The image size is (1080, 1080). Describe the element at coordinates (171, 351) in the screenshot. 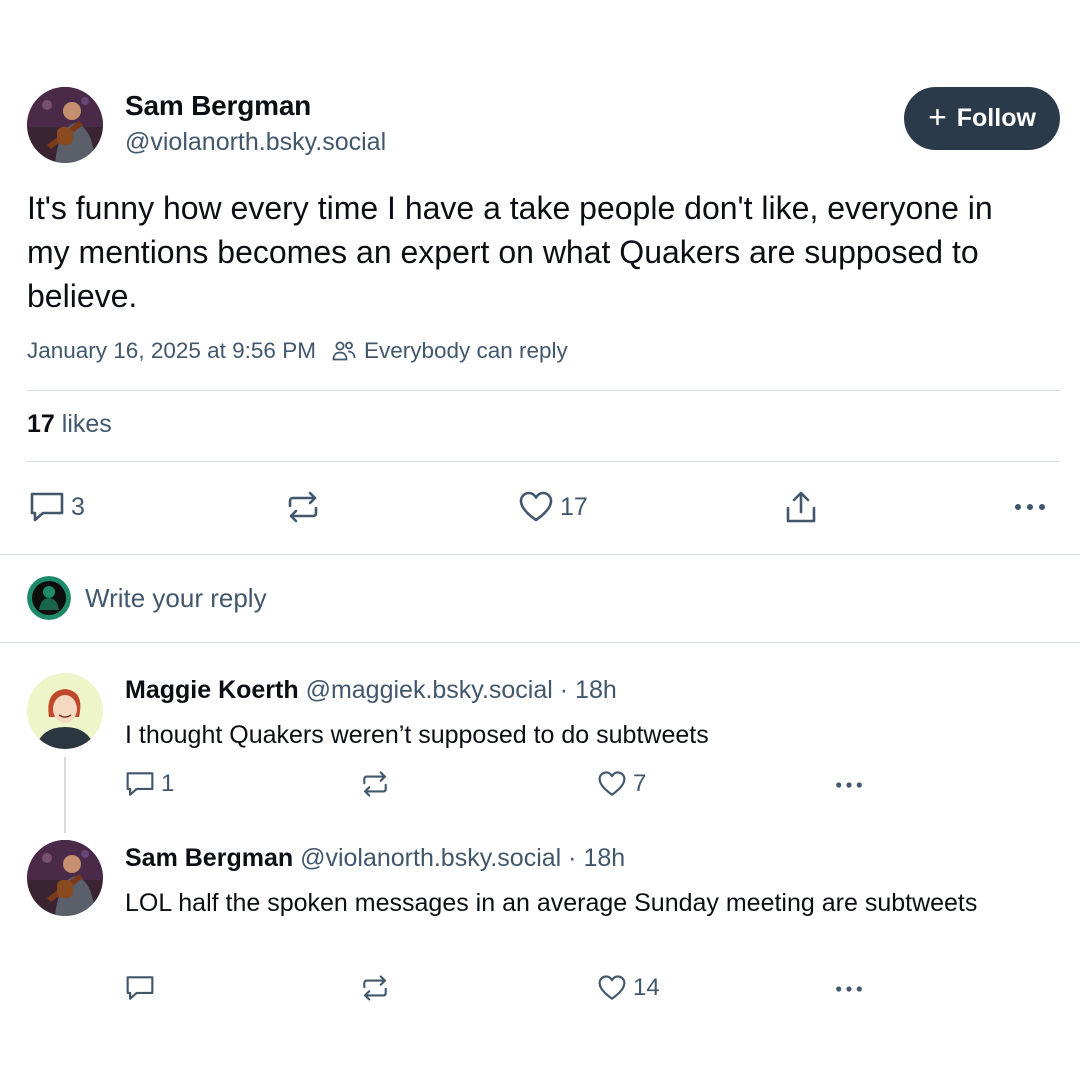

I see `post-timestamp: January 16, 2025 at 9:56 PM` at that location.